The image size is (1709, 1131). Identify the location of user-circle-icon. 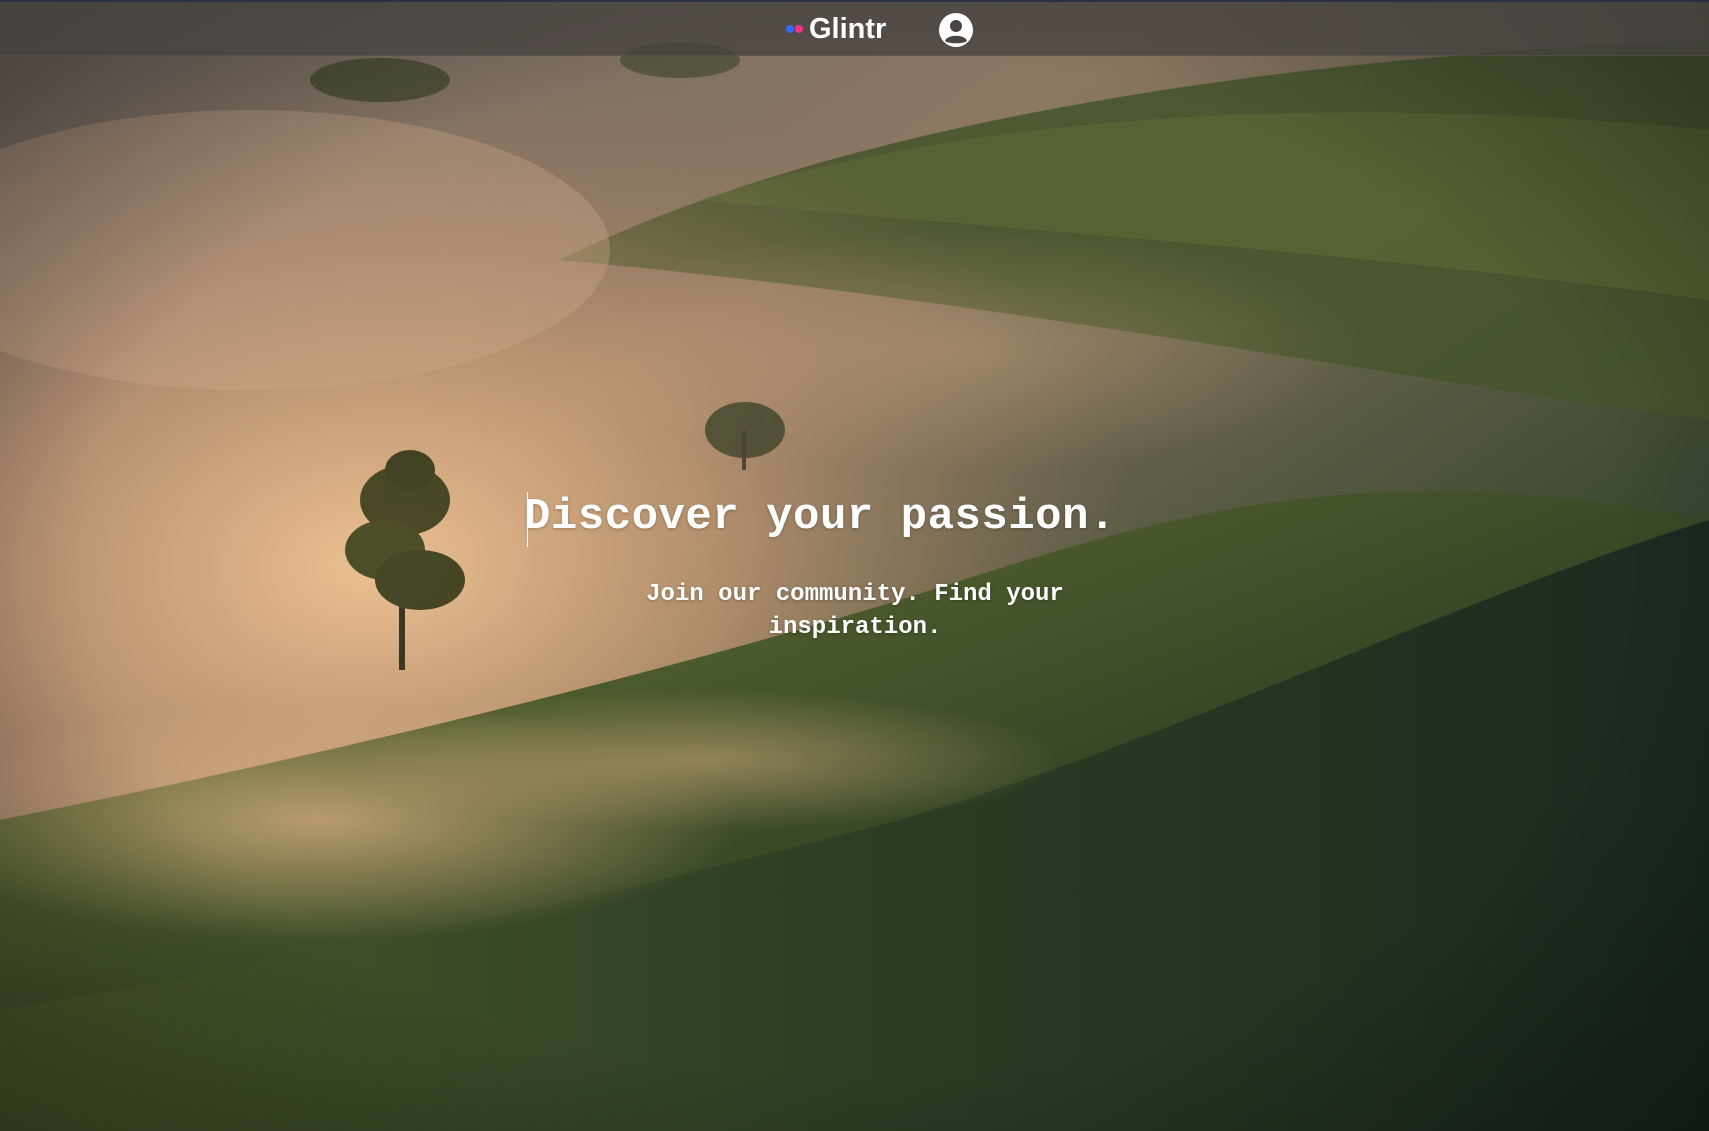
(956, 30).